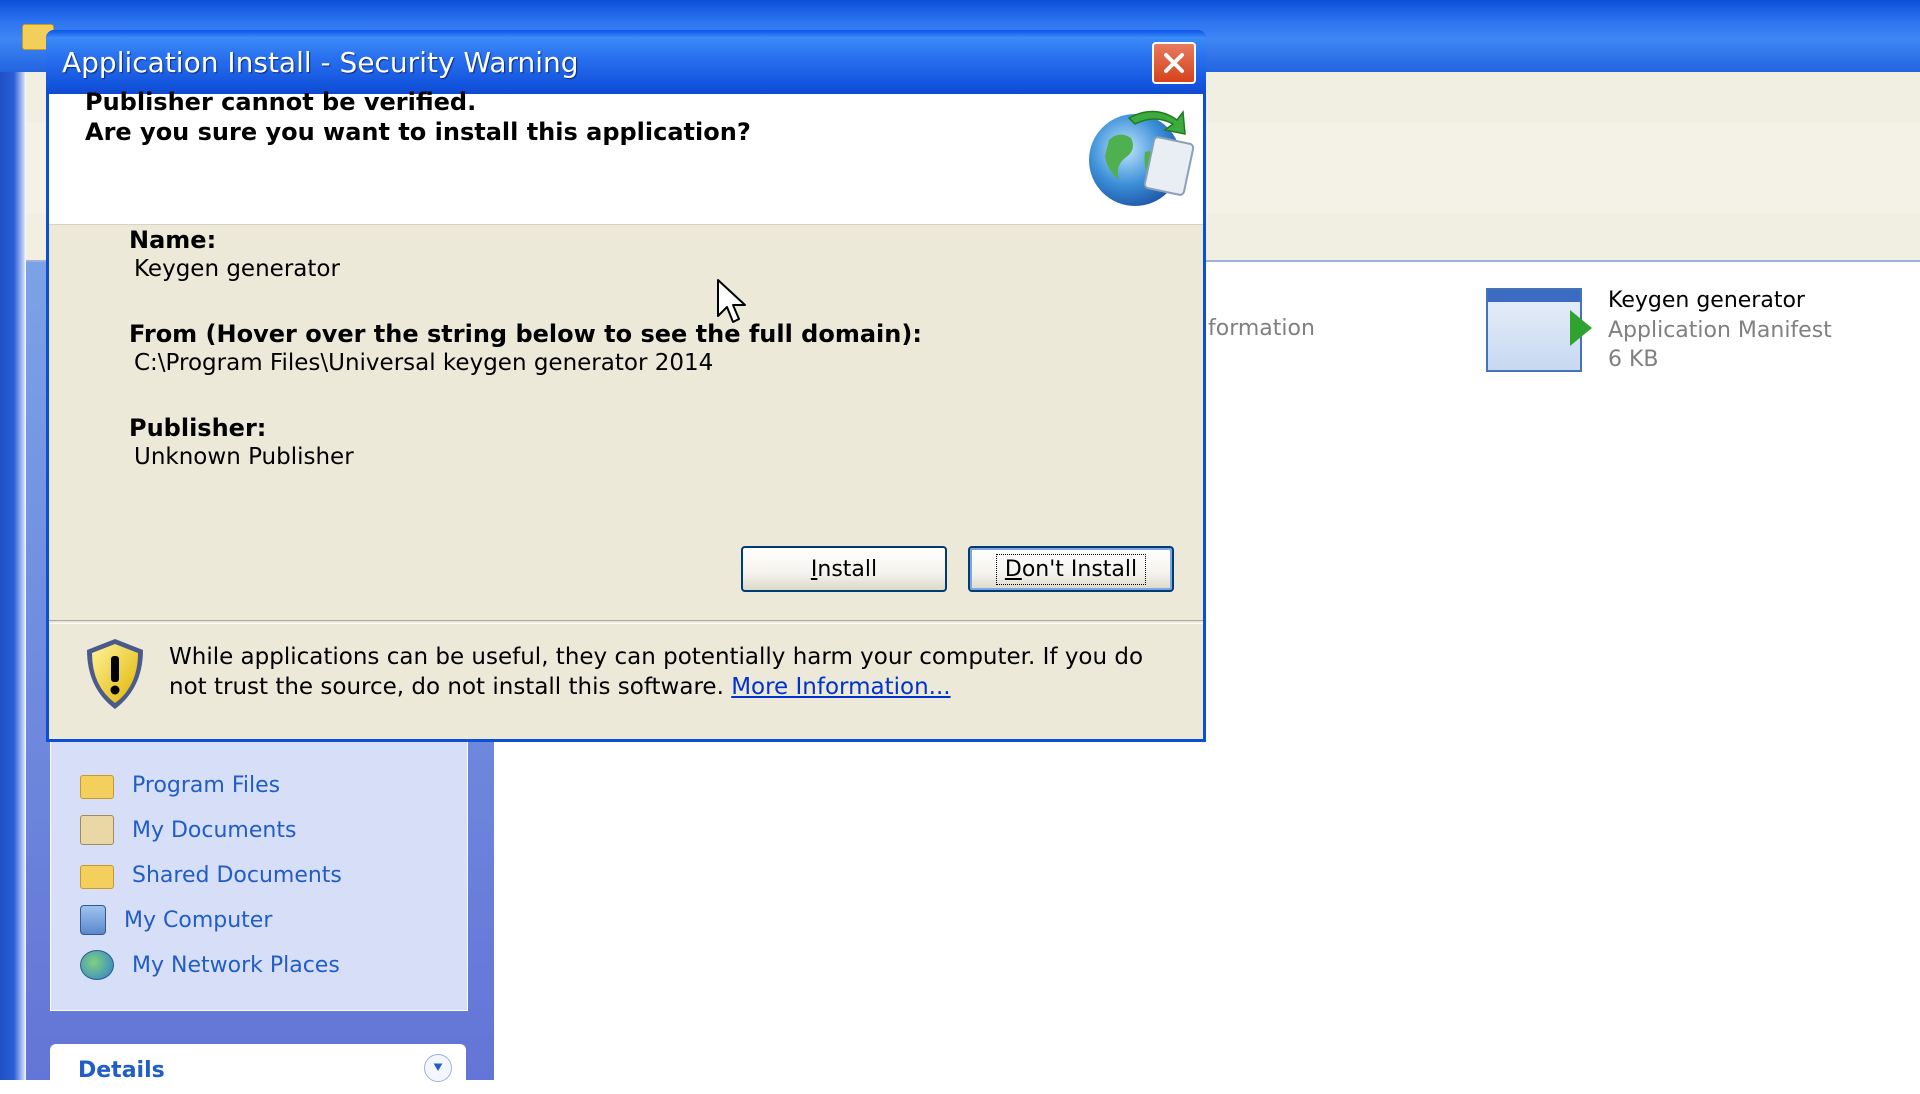  Describe the element at coordinates (731, 301) in the screenshot. I see `mouse-cursor-icon` at that location.